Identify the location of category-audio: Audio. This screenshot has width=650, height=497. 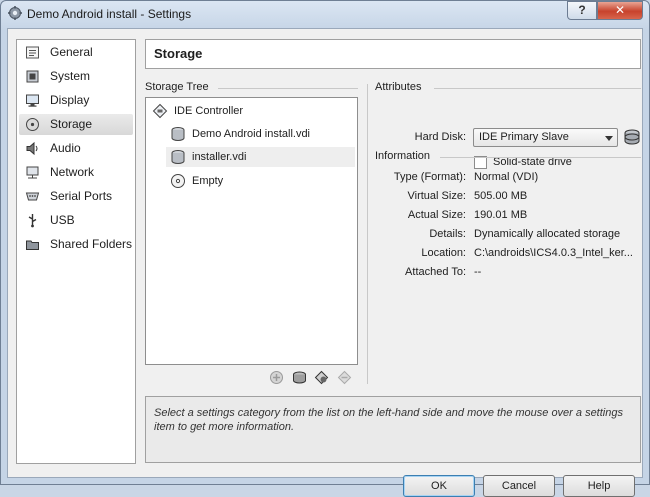
(76, 148).